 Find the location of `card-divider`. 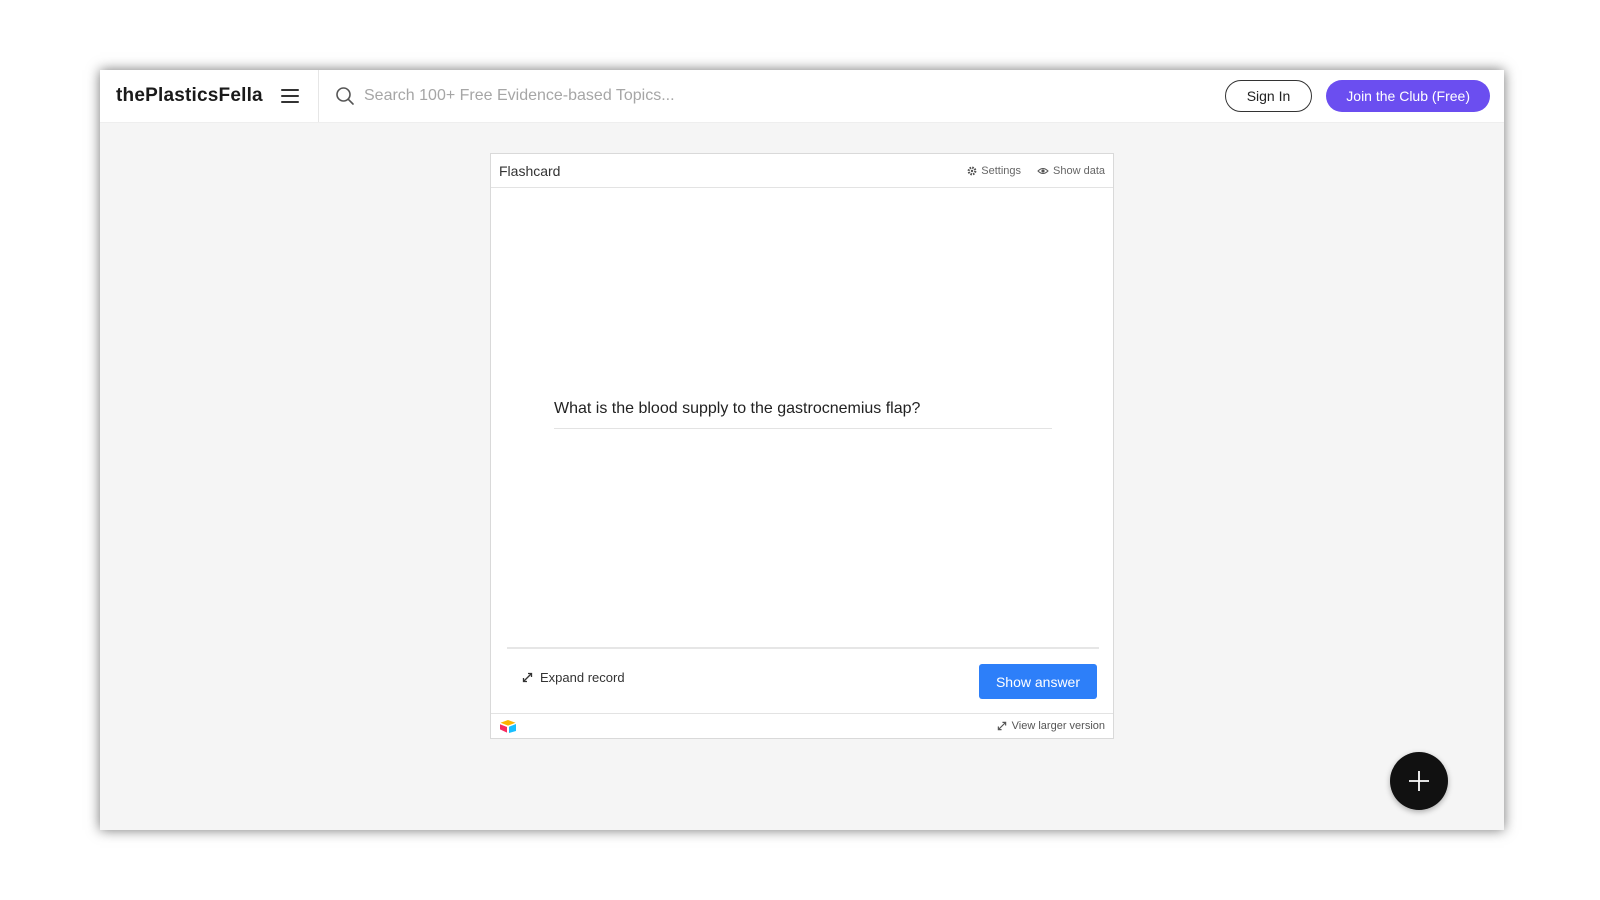

card-divider is located at coordinates (803, 648).